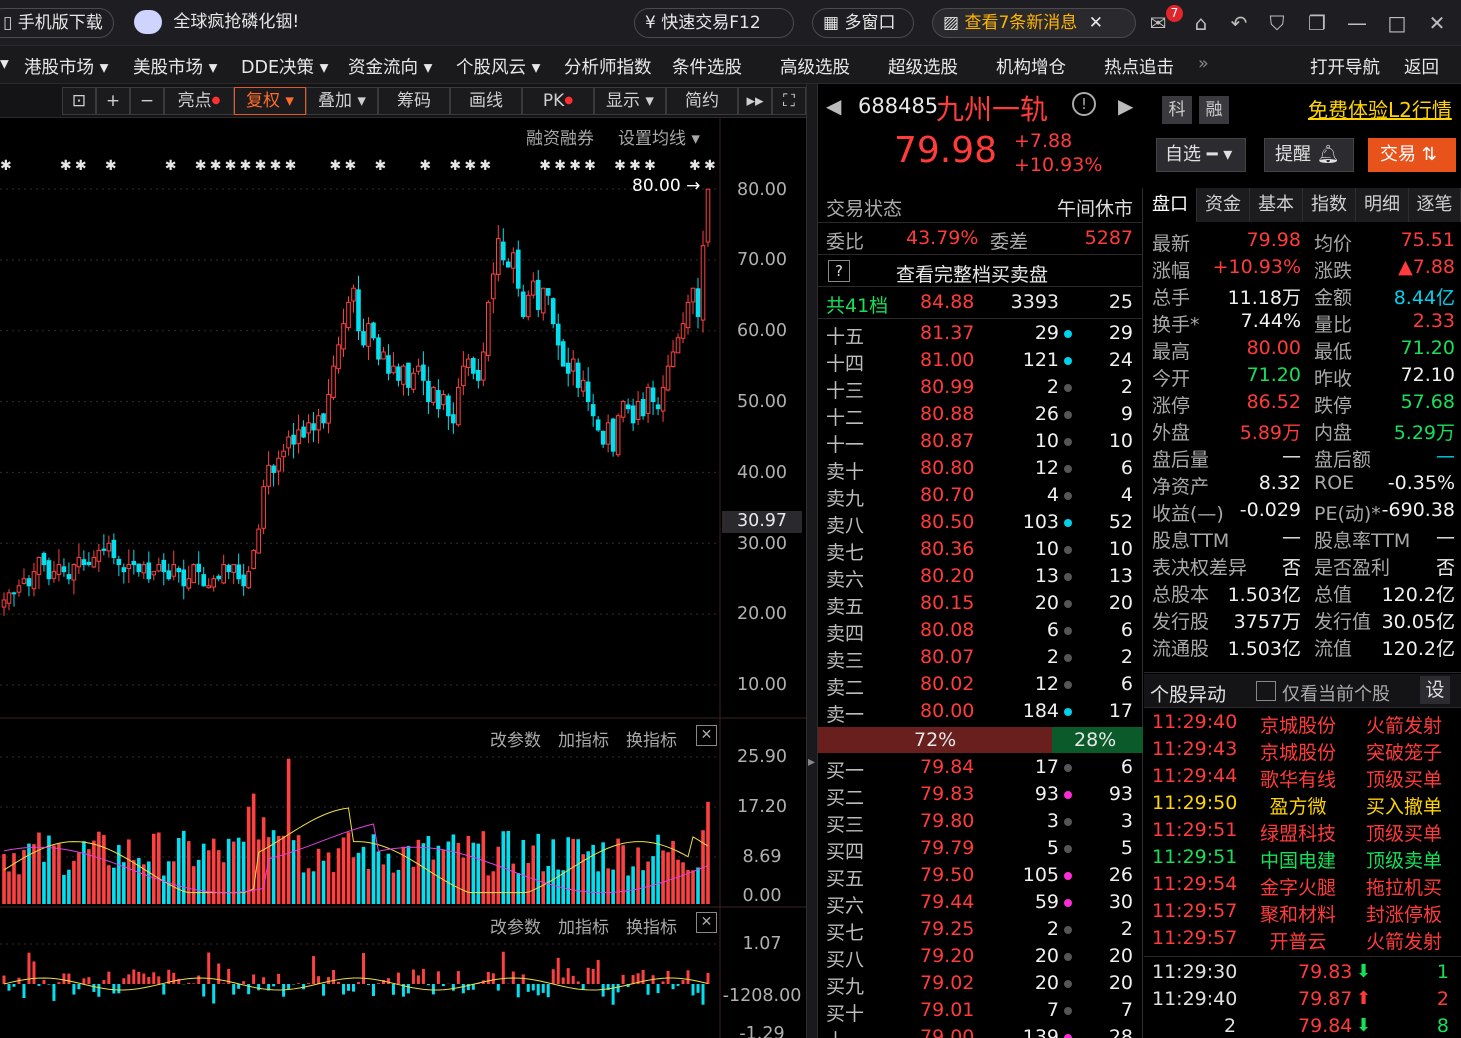 The height and width of the screenshot is (1038, 1461). Describe the element at coordinates (284, 66) in the screenshot. I see `menu-dde: DDE决策 ▾` at that location.